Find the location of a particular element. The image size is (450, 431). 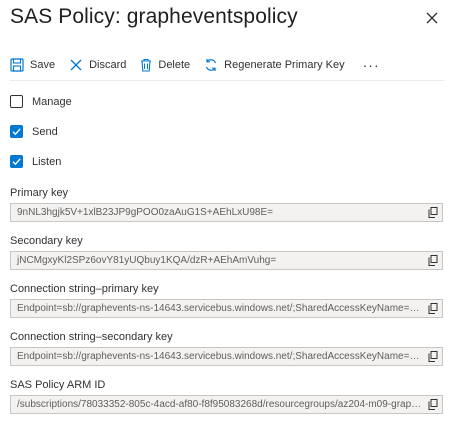

manage-checkbox is located at coordinates (16, 101).